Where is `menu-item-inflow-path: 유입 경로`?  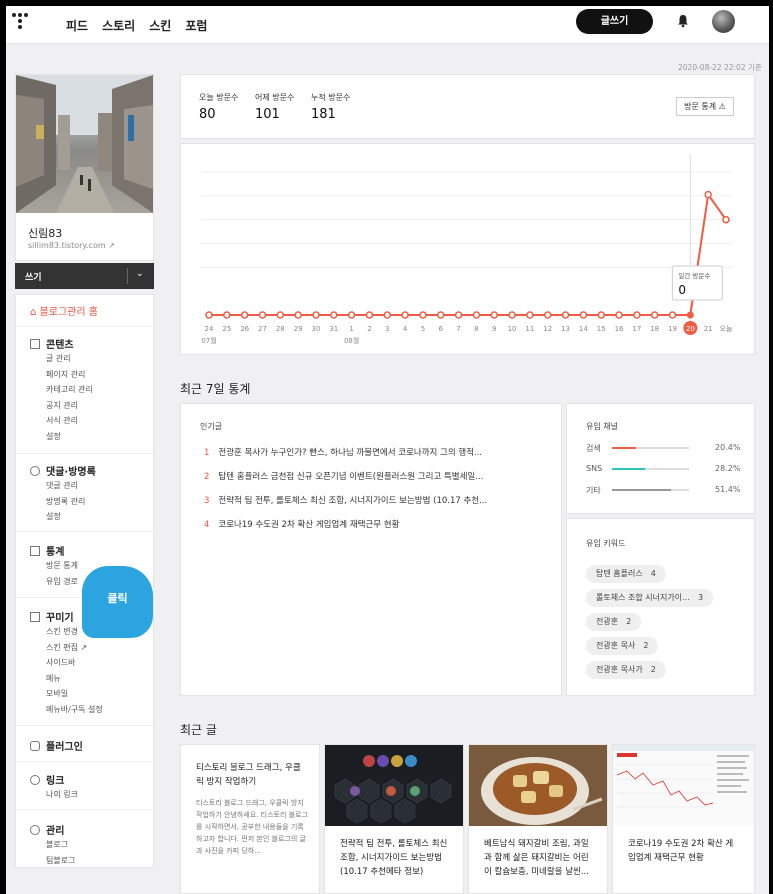
menu-item-inflow-path: 유입 경로 is located at coordinates (62, 582).